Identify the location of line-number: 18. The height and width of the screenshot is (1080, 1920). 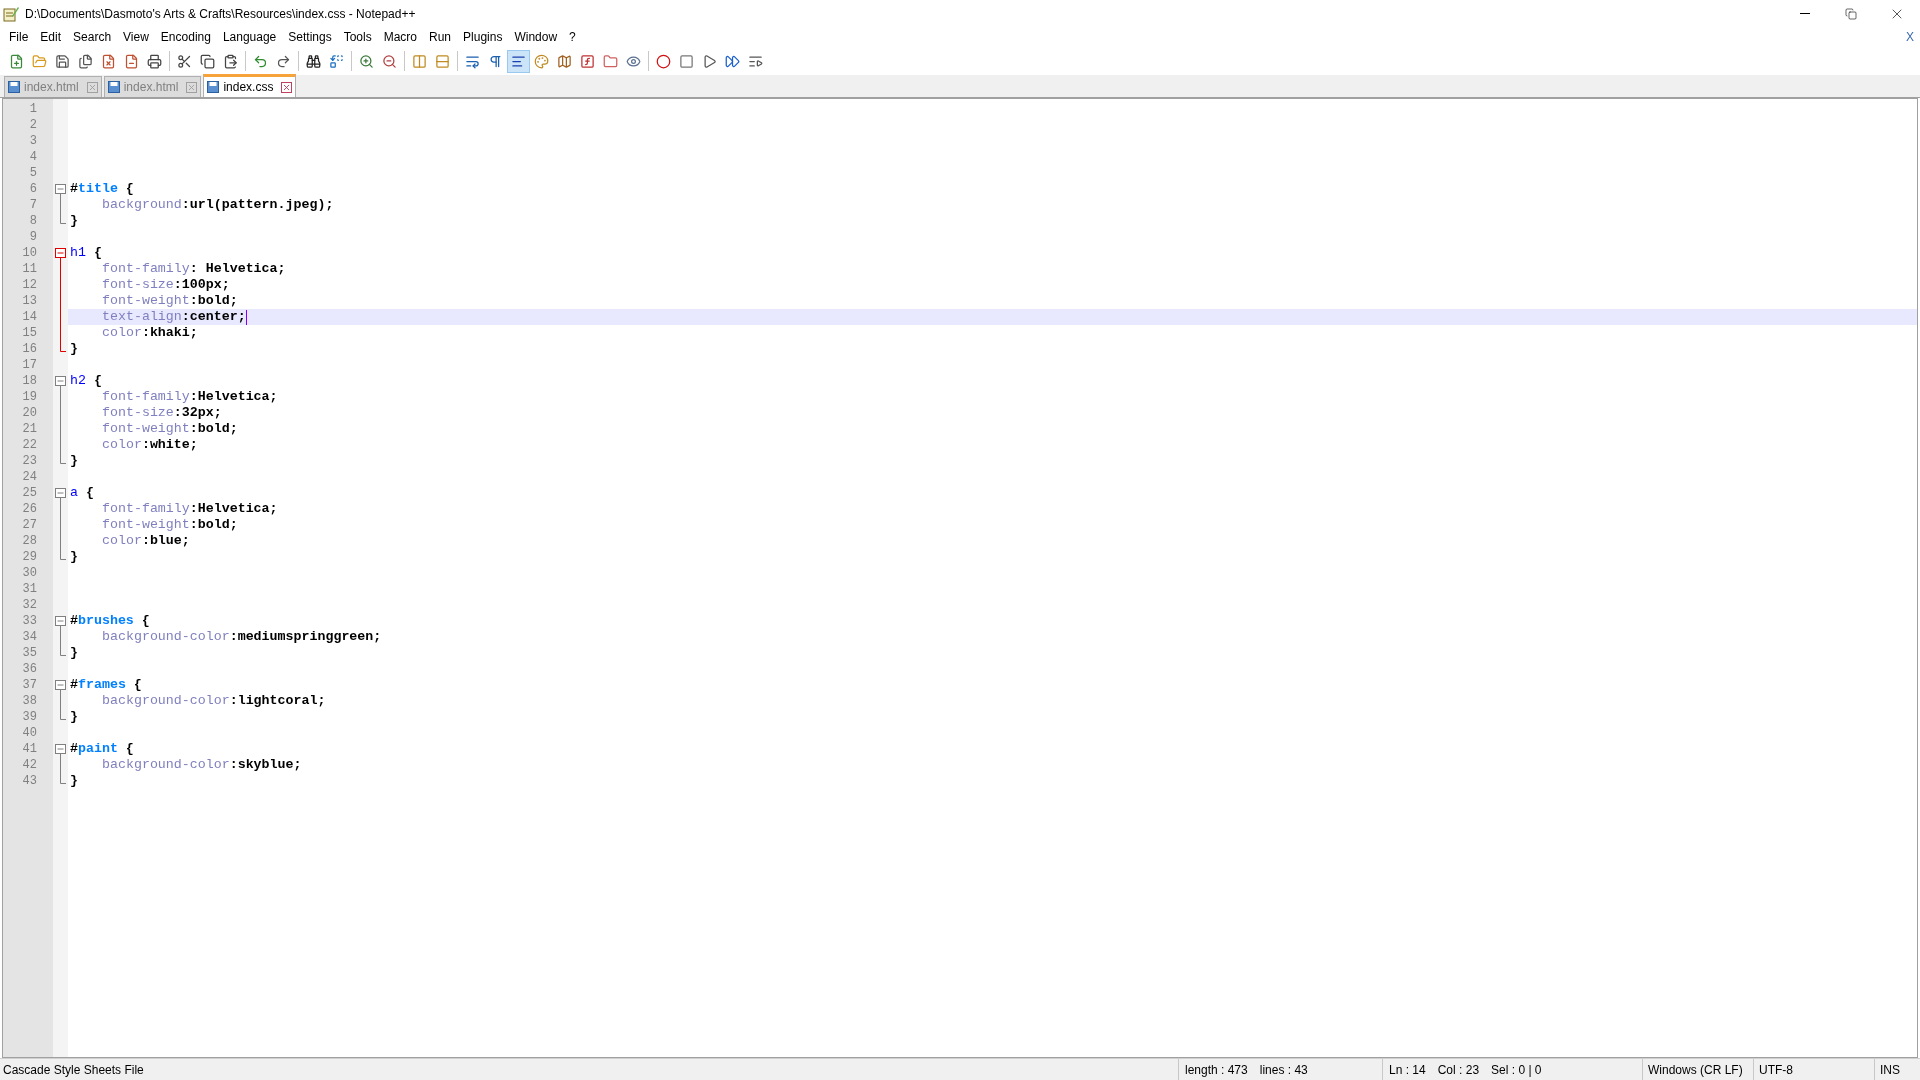
(29, 381).